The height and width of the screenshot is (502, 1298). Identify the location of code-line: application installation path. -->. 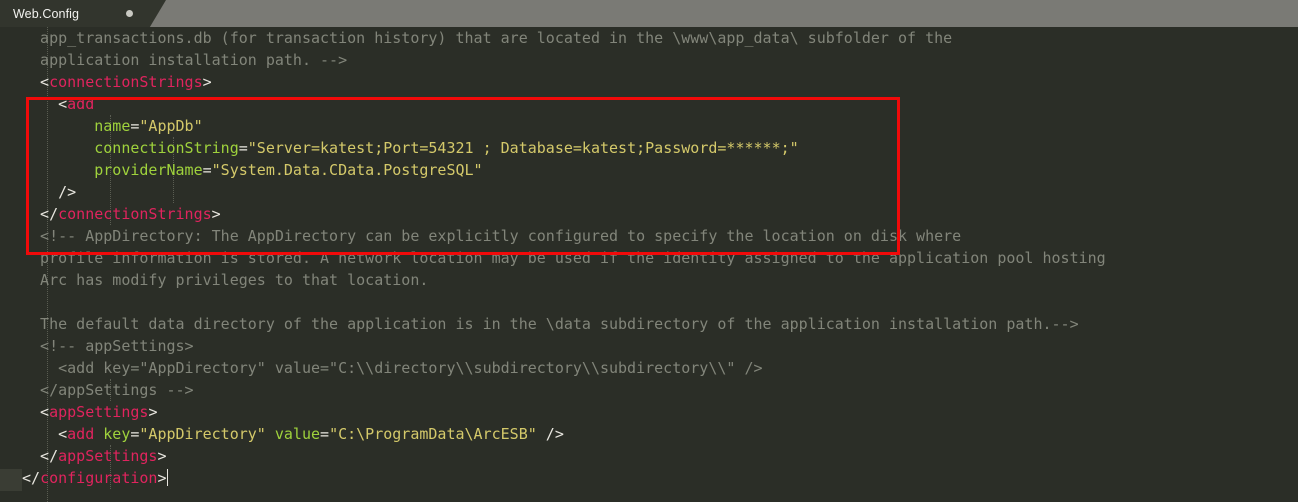
(553, 60).